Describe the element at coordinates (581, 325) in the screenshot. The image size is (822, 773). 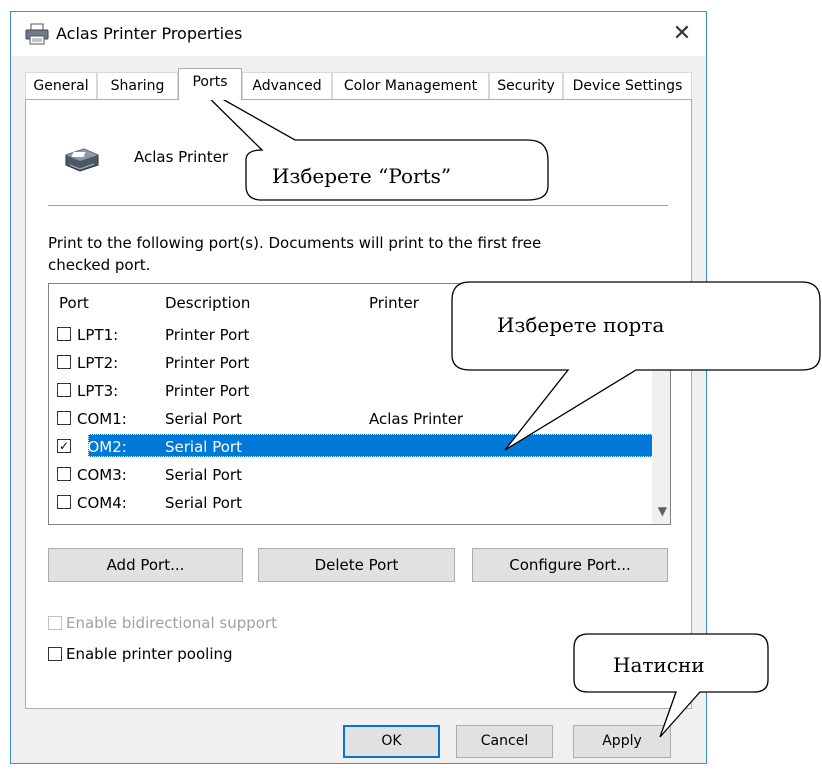
I see `callout-port-text: Изберете порта` at that location.